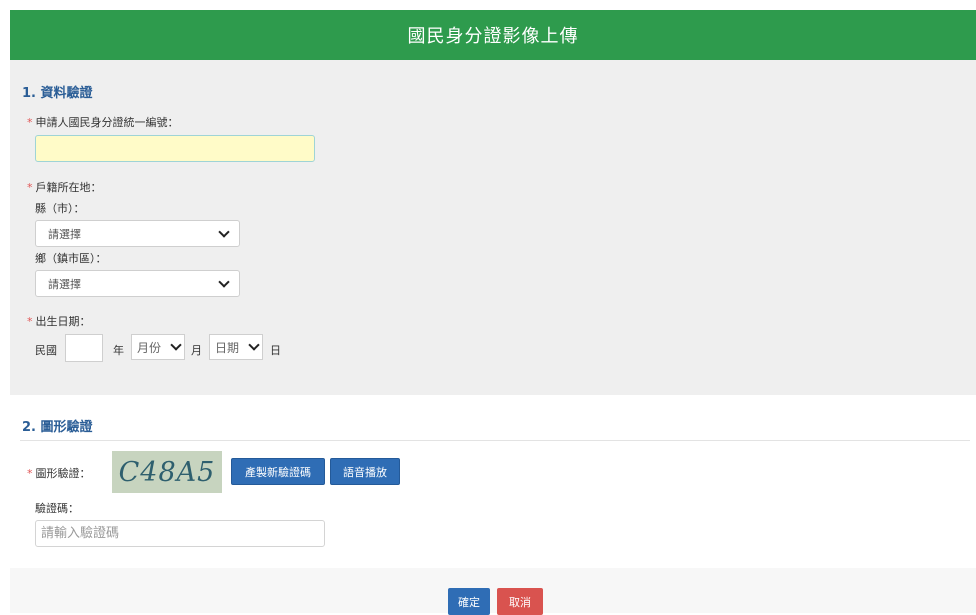 Image resolution: width=976 pixels, height=615 pixels. What do you see at coordinates (365, 471) in the screenshot?
I see `audio-play-button: 語音播放` at bounding box center [365, 471].